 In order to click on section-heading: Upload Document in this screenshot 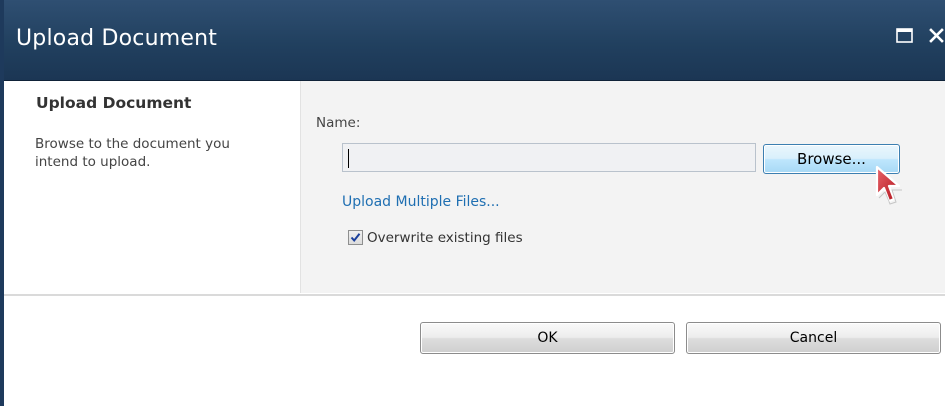, I will do `click(114, 103)`.